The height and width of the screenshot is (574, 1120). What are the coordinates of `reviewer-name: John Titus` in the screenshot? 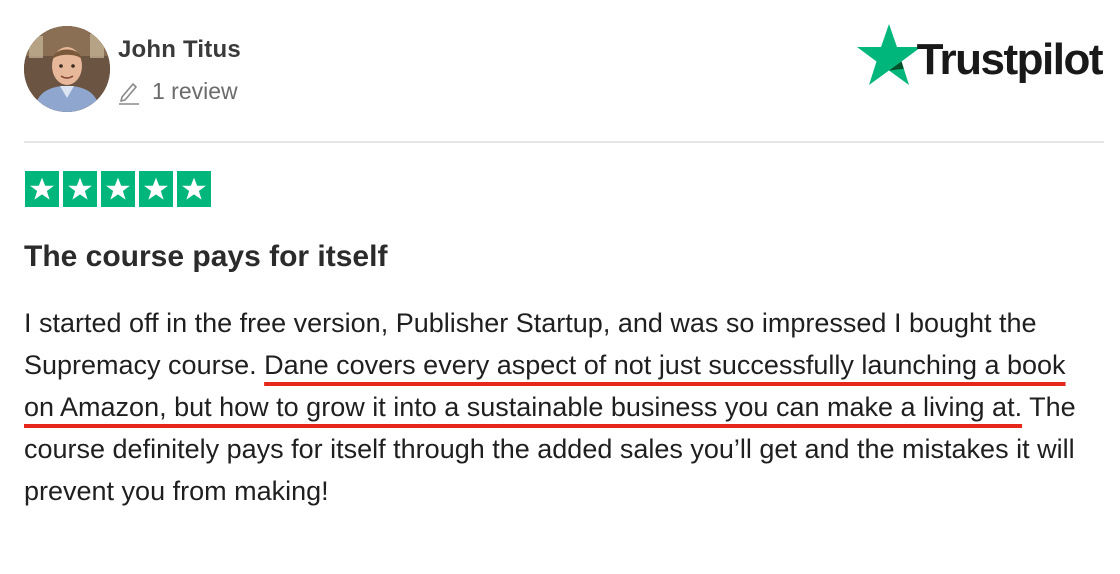 It's located at (179, 50).